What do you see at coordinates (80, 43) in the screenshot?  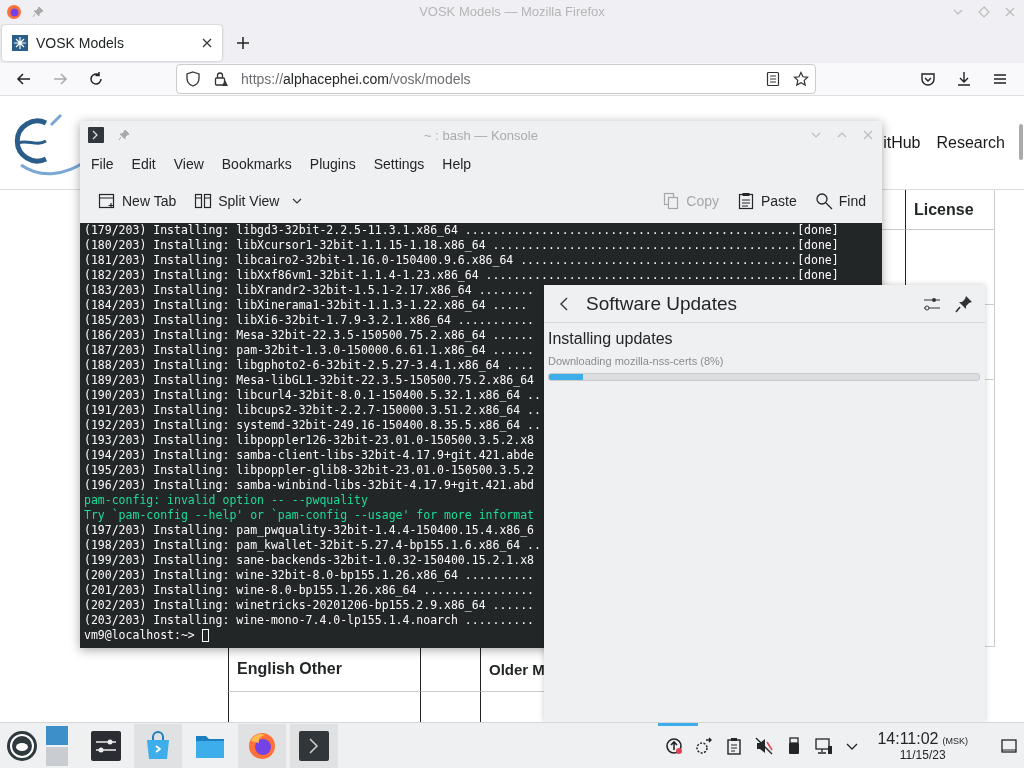 I see `tab-label: VOSK Models` at bounding box center [80, 43].